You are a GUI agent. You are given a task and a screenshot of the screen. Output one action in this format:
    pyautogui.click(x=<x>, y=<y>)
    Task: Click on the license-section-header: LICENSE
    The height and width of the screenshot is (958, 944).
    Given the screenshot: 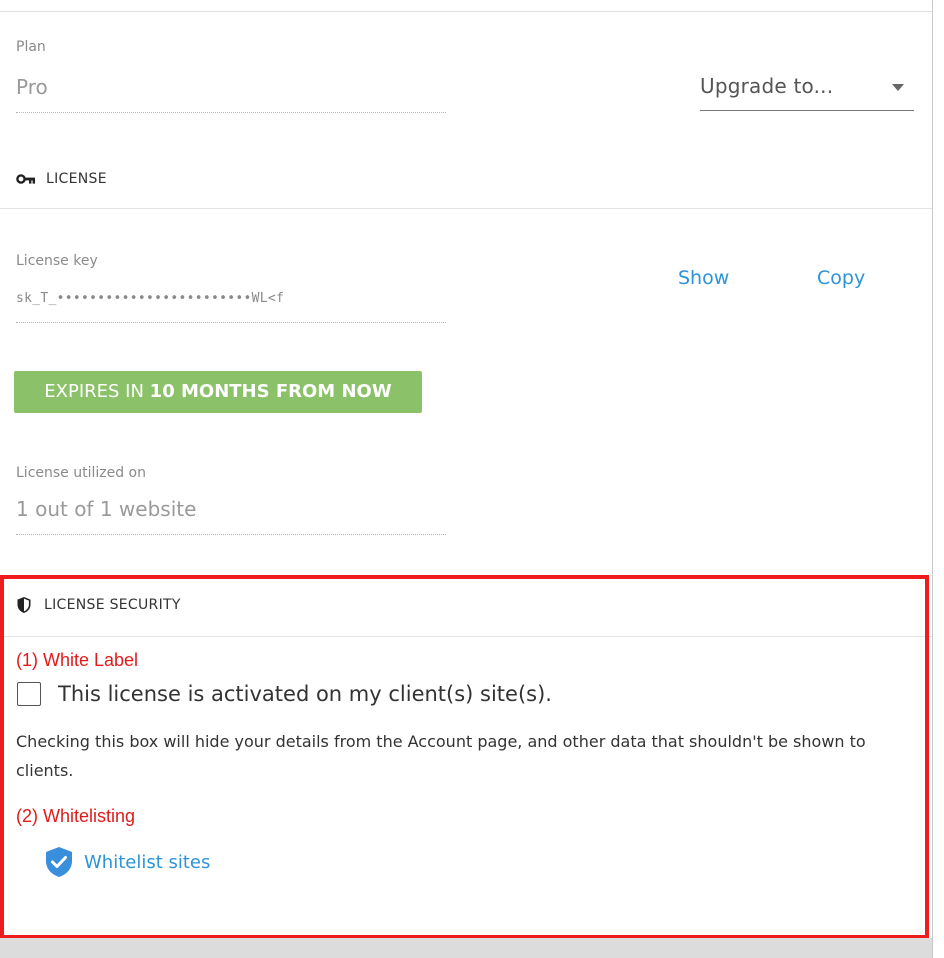 What is the action you would take?
    pyautogui.click(x=61, y=179)
    